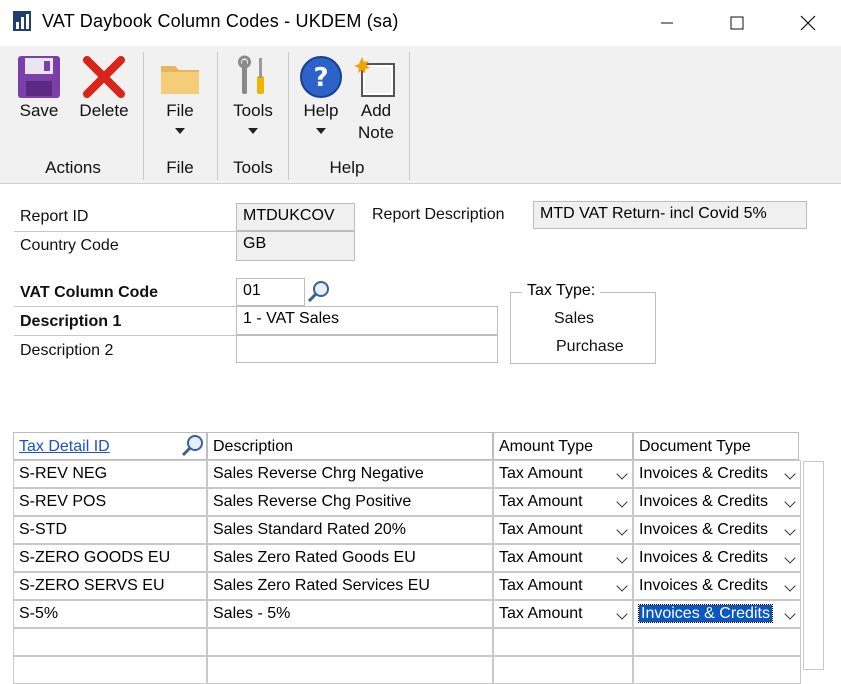 This screenshot has height=684, width=841. What do you see at coordinates (110, 474) in the screenshot?
I see `table-row-1-id: S-REV NEG` at bounding box center [110, 474].